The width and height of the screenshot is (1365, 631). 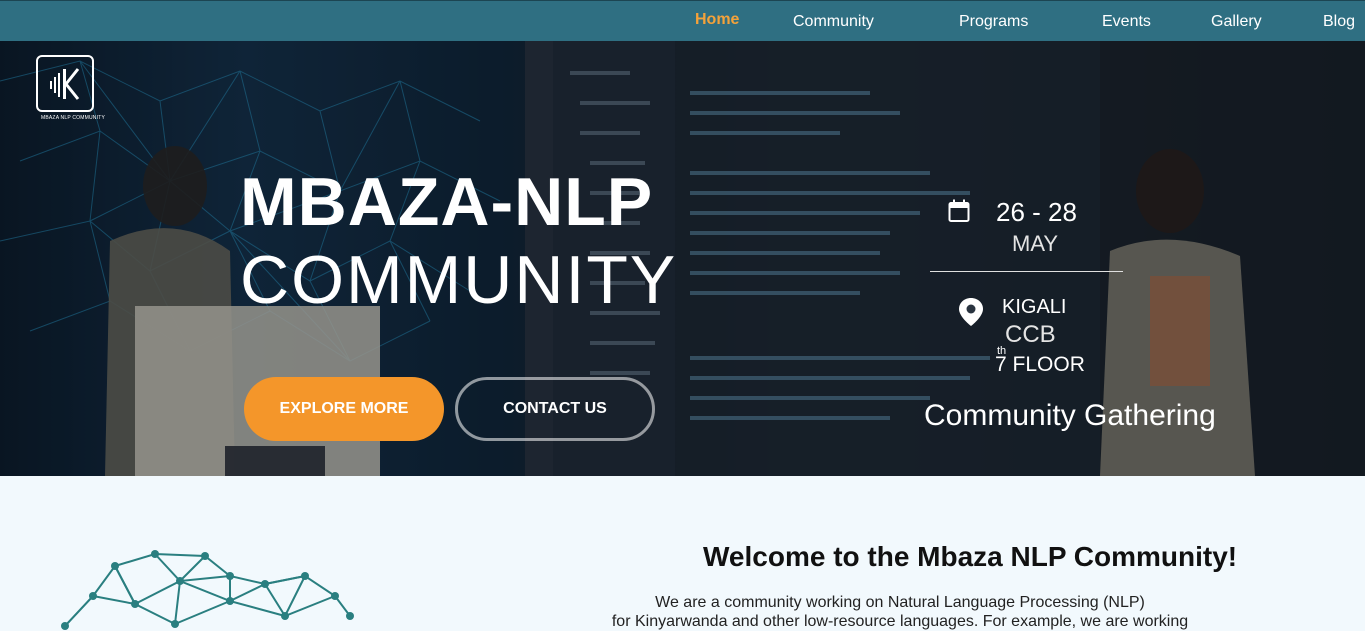 What do you see at coordinates (1035, 243) in the screenshot?
I see `event-month: MAY` at bounding box center [1035, 243].